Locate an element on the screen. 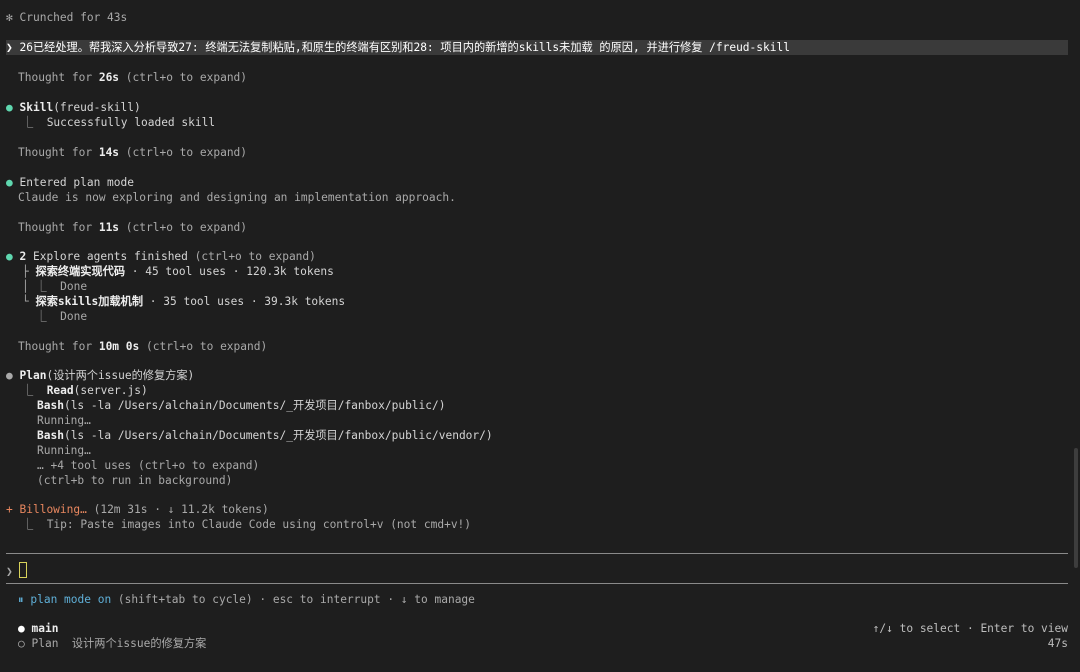  thought-line-3: Thought for 11s (ctrl+o to expand) is located at coordinates (132, 227).